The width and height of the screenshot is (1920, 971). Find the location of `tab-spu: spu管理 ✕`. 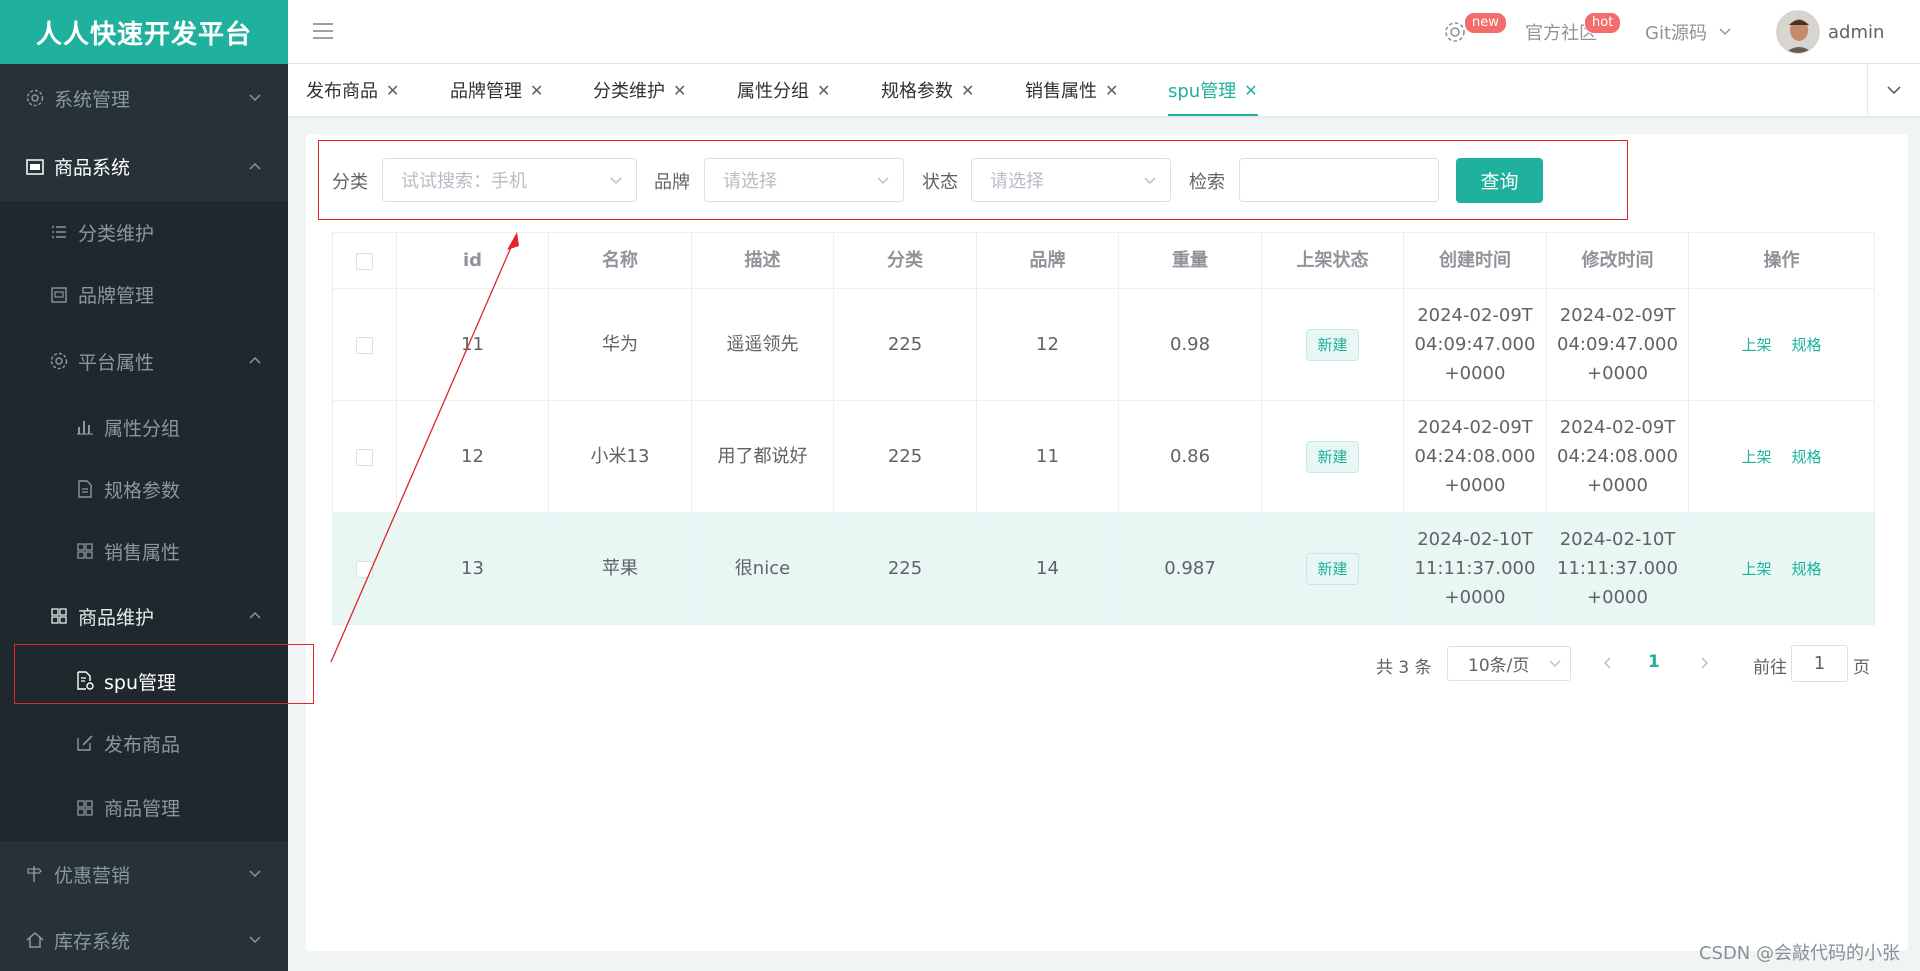

tab-spu: spu管理 ✕ is located at coordinates (1213, 90).